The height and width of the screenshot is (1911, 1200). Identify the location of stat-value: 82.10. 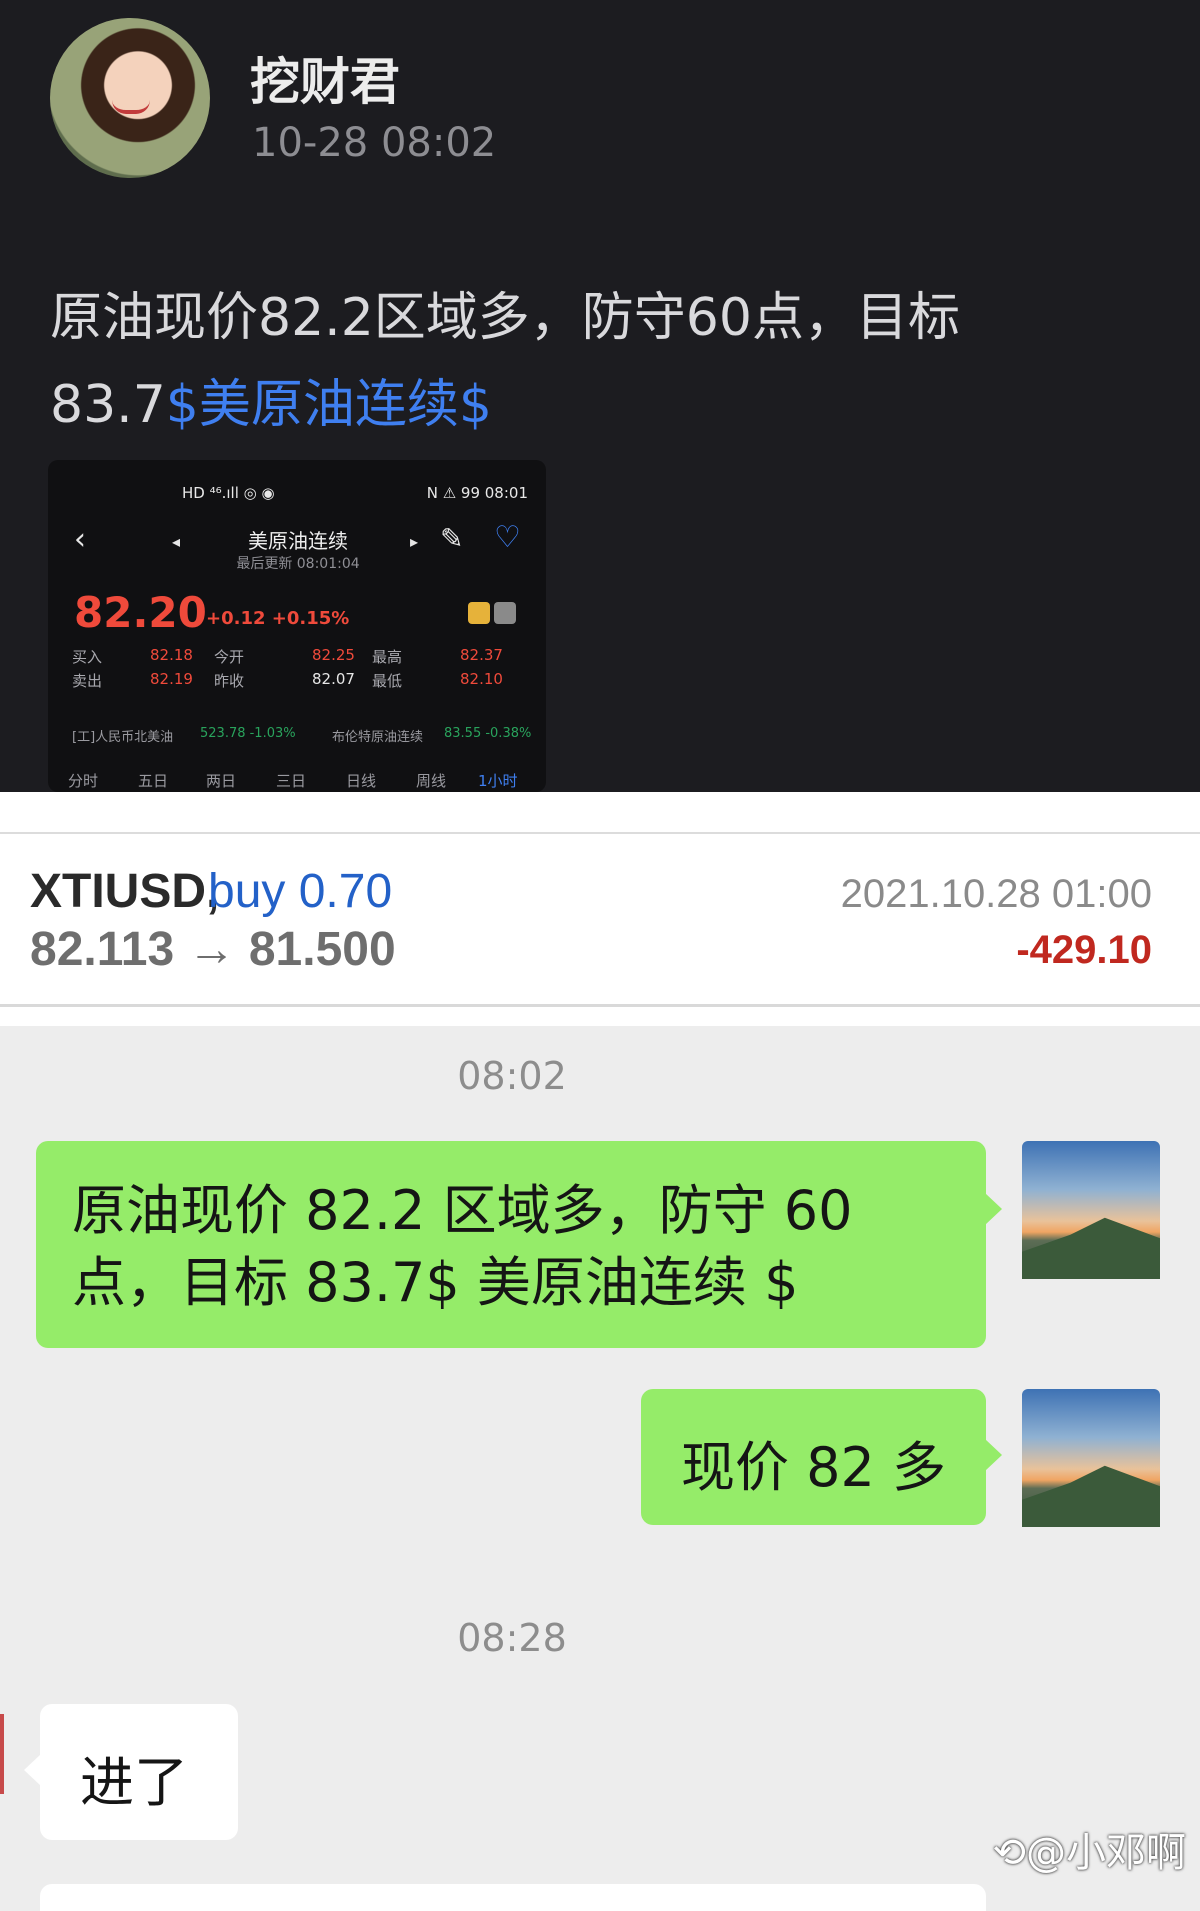
(481, 679).